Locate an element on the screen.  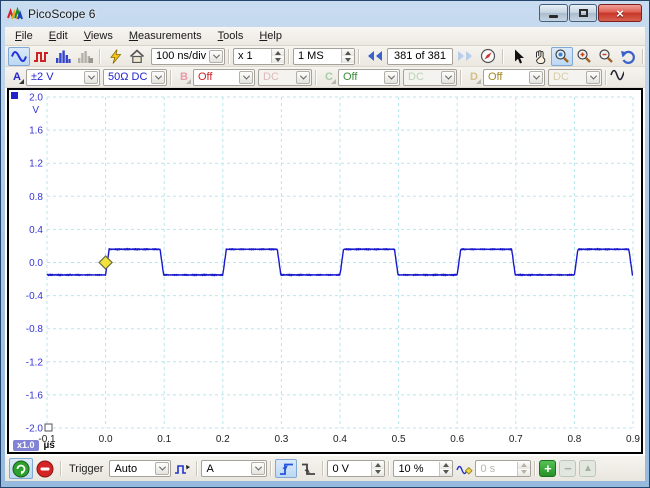
buffer-next-button is located at coordinates (465, 56).